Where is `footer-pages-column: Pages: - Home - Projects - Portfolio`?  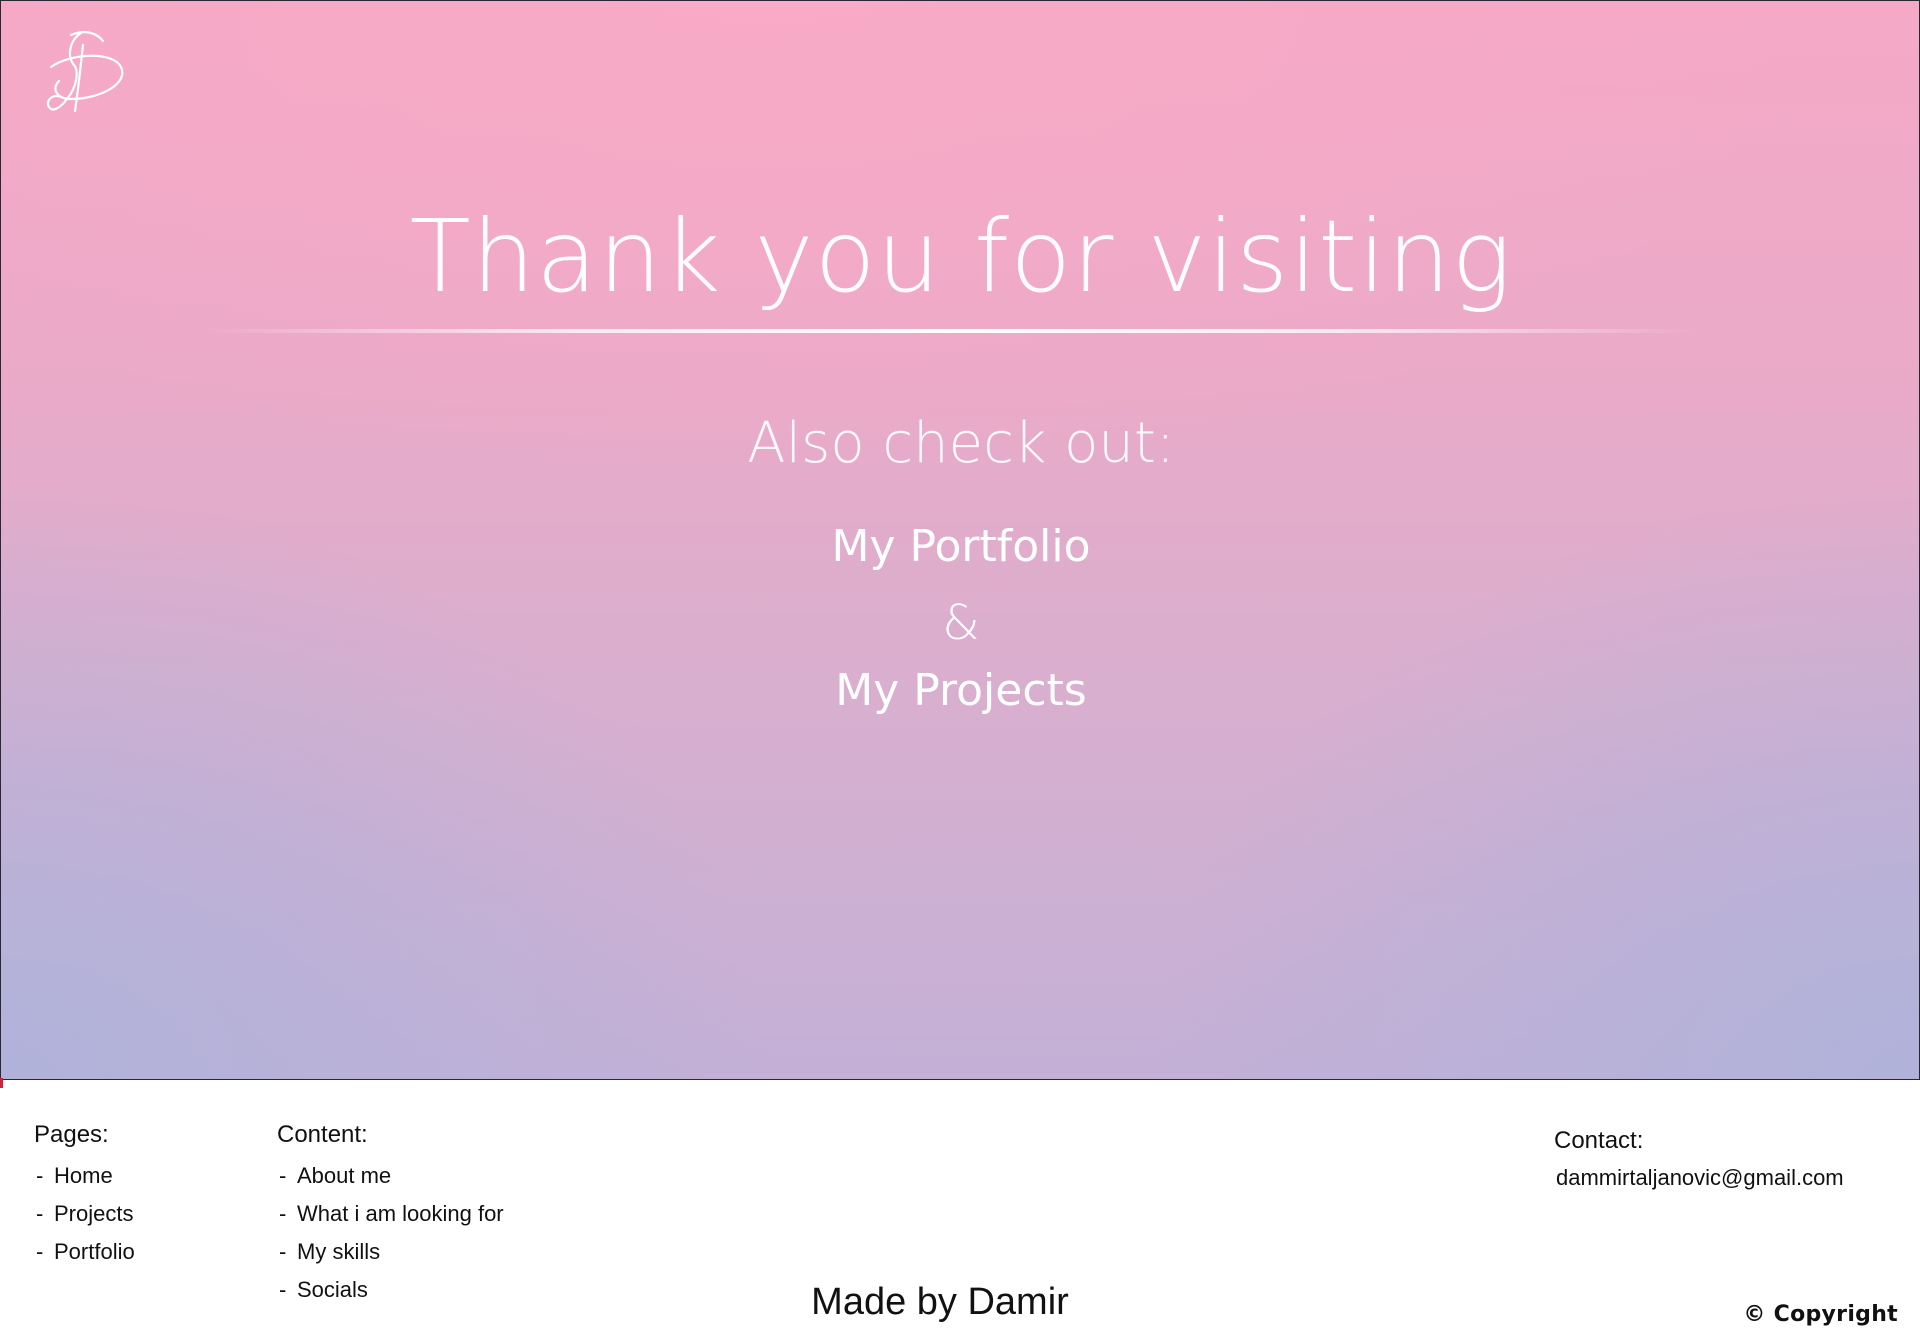
footer-pages-column: Pages: - Home - Projects - Portfolio is located at coordinates (84, 1198).